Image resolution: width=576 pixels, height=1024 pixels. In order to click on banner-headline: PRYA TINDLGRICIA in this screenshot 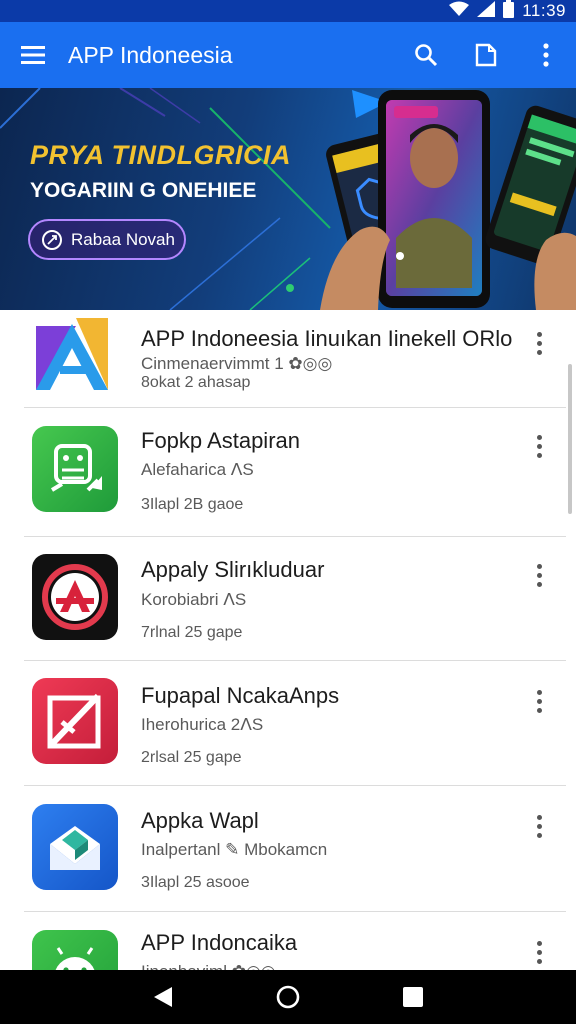, I will do `click(161, 155)`.